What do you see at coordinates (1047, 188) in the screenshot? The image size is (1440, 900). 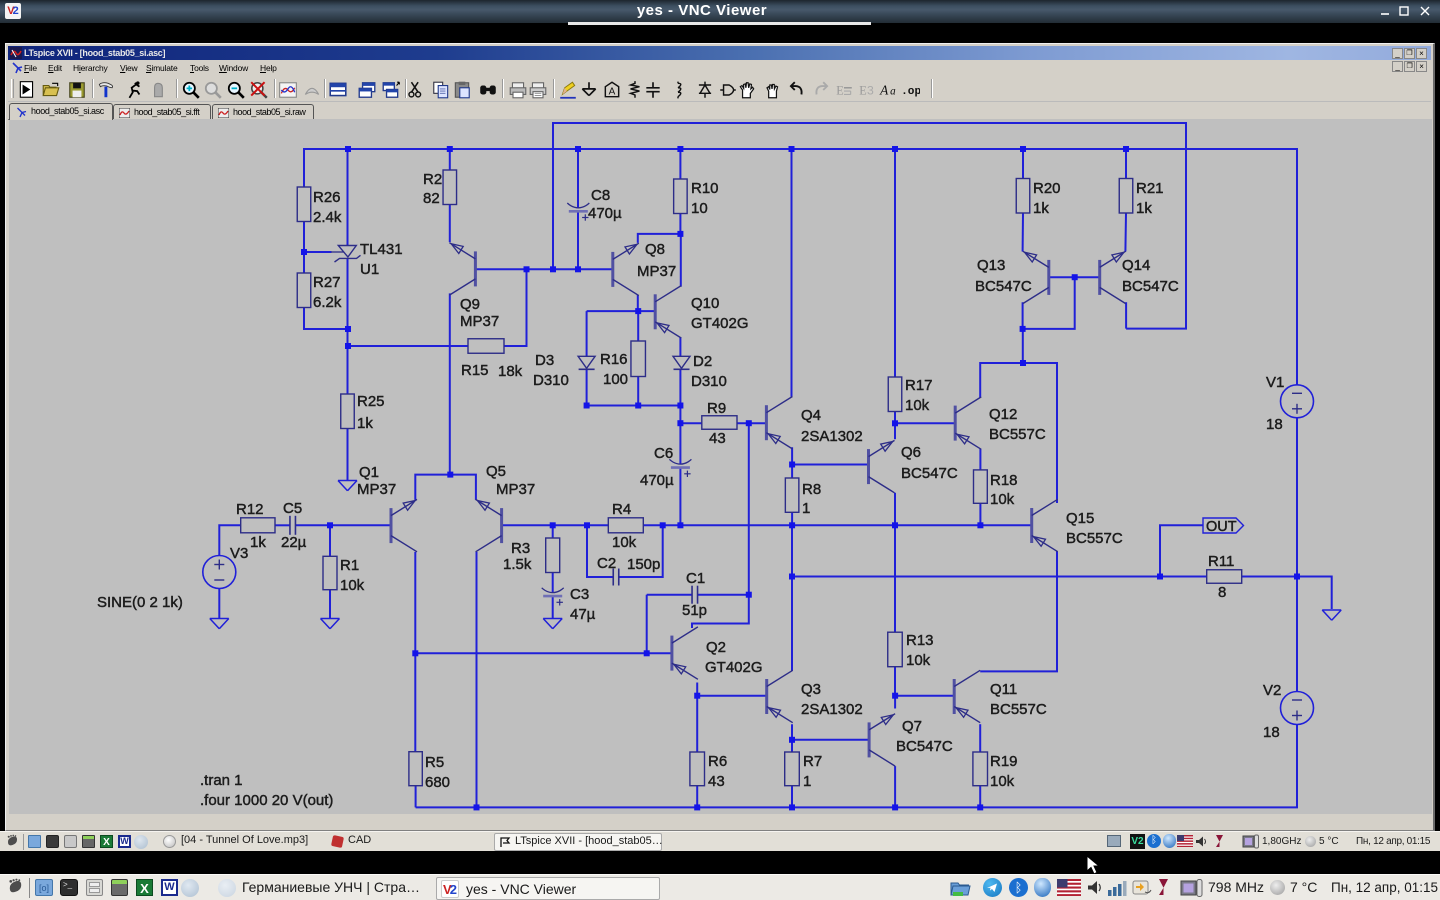 I see `svg-text: R20` at bounding box center [1047, 188].